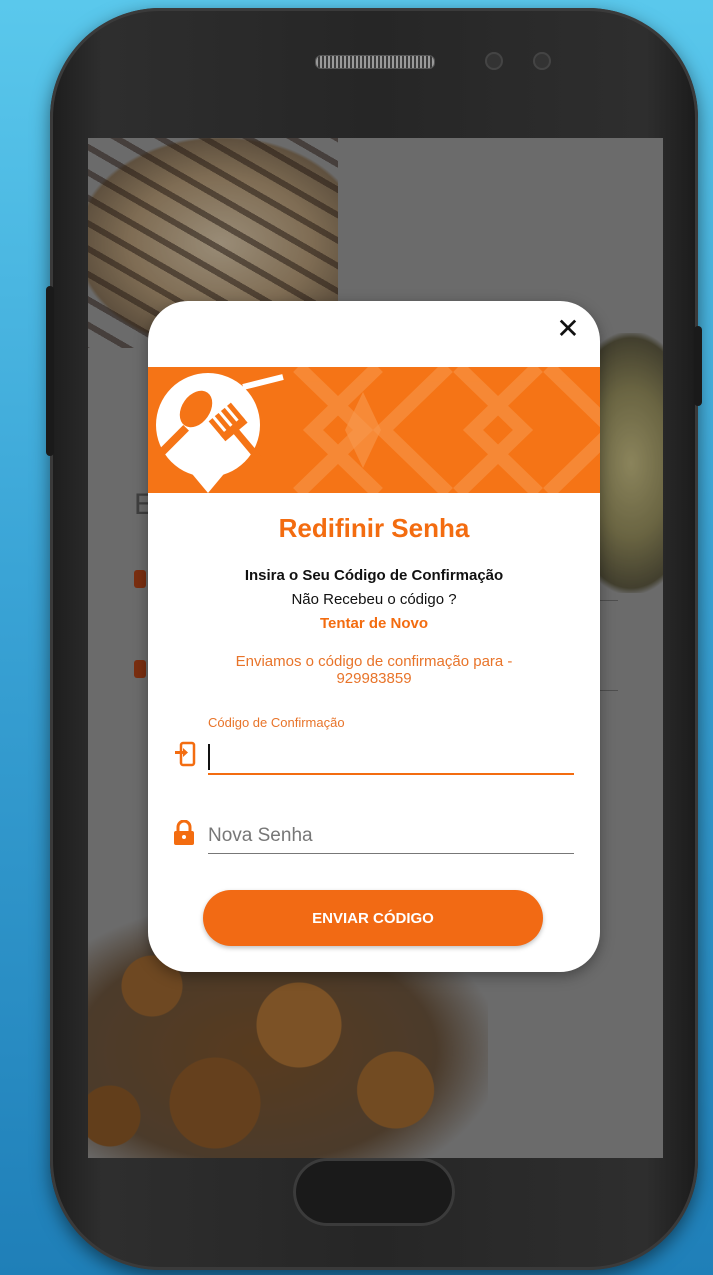 The image size is (713, 1275). Describe the element at coordinates (185, 754) in the screenshot. I see `phone-login-icon` at that location.